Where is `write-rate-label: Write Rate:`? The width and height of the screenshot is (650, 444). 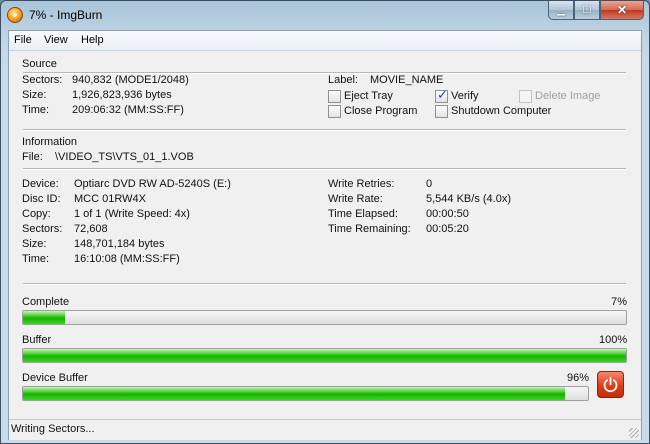
write-rate-label: Write Rate: is located at coordinates (355, 199).